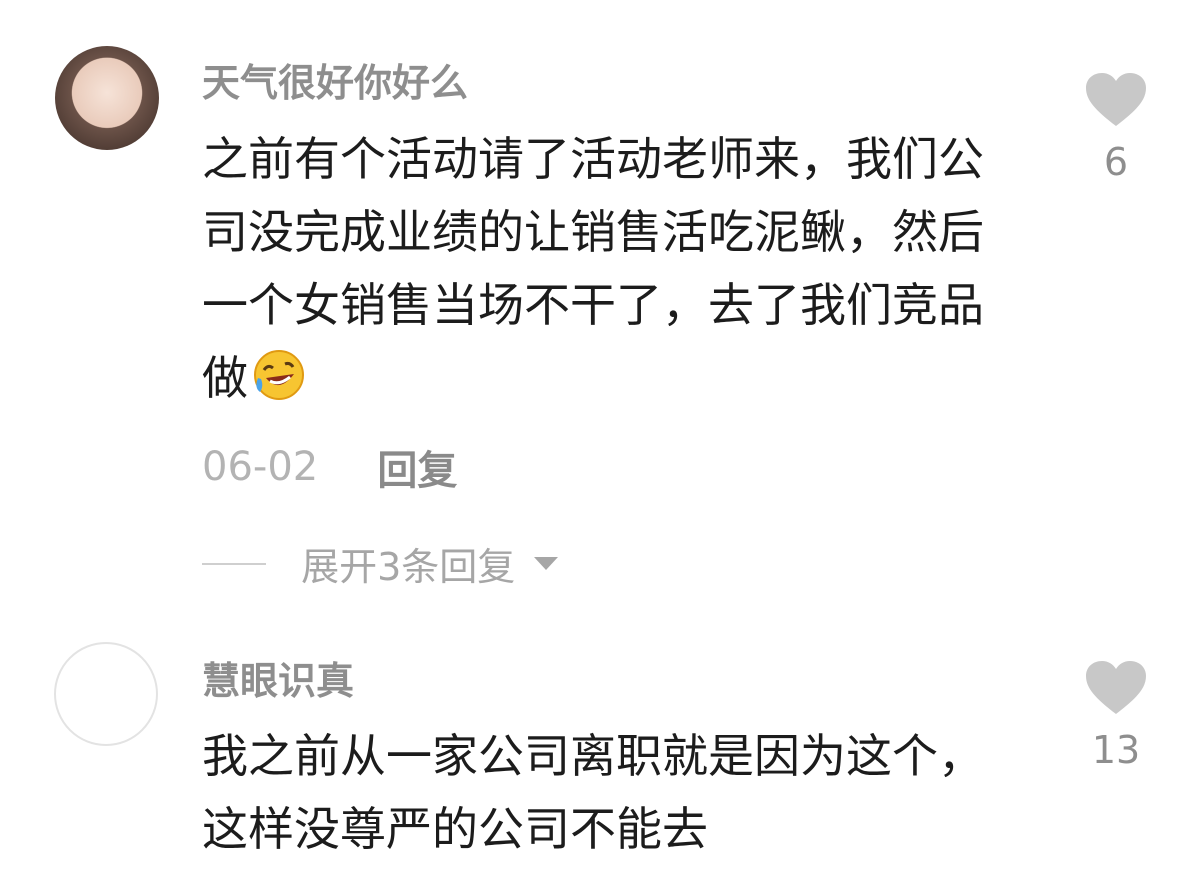 This screenshot has height=873, width=1200. I want to click on expand-replies-button: 展开3条回复, so click(380, 563).